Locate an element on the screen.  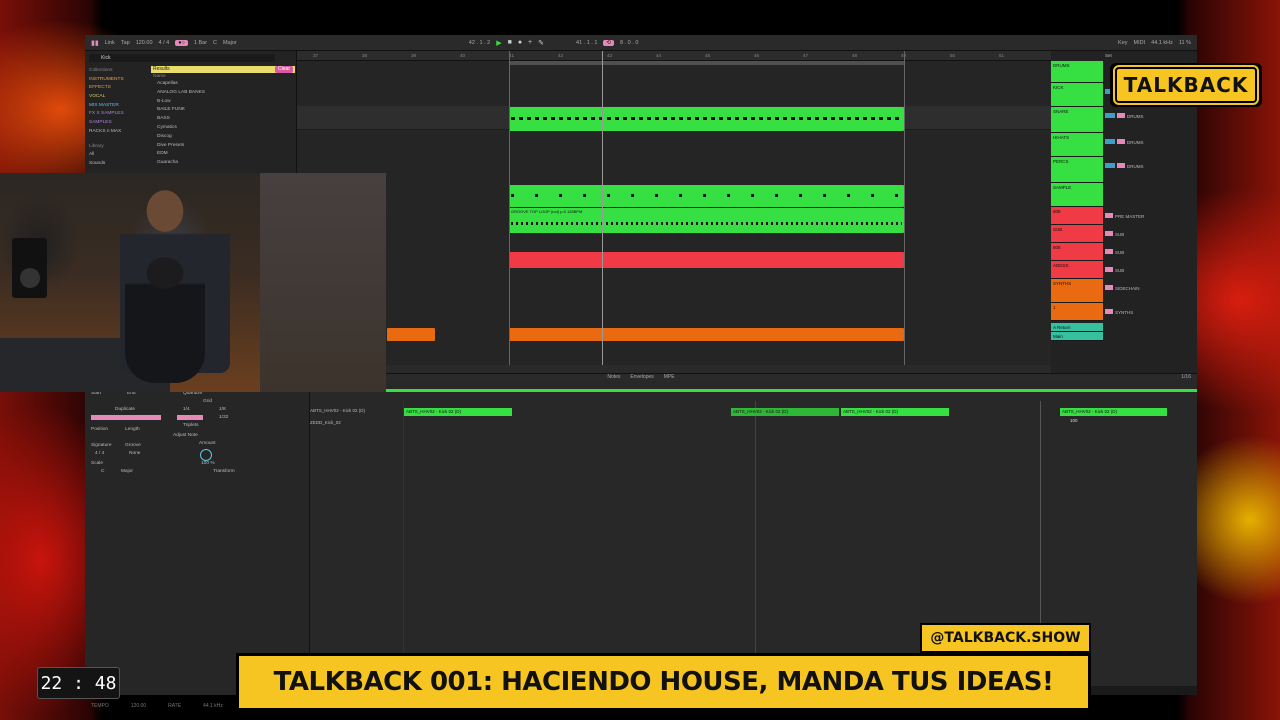
song-position: 42 . 1 . 2 is located at coordinates (479, 43).